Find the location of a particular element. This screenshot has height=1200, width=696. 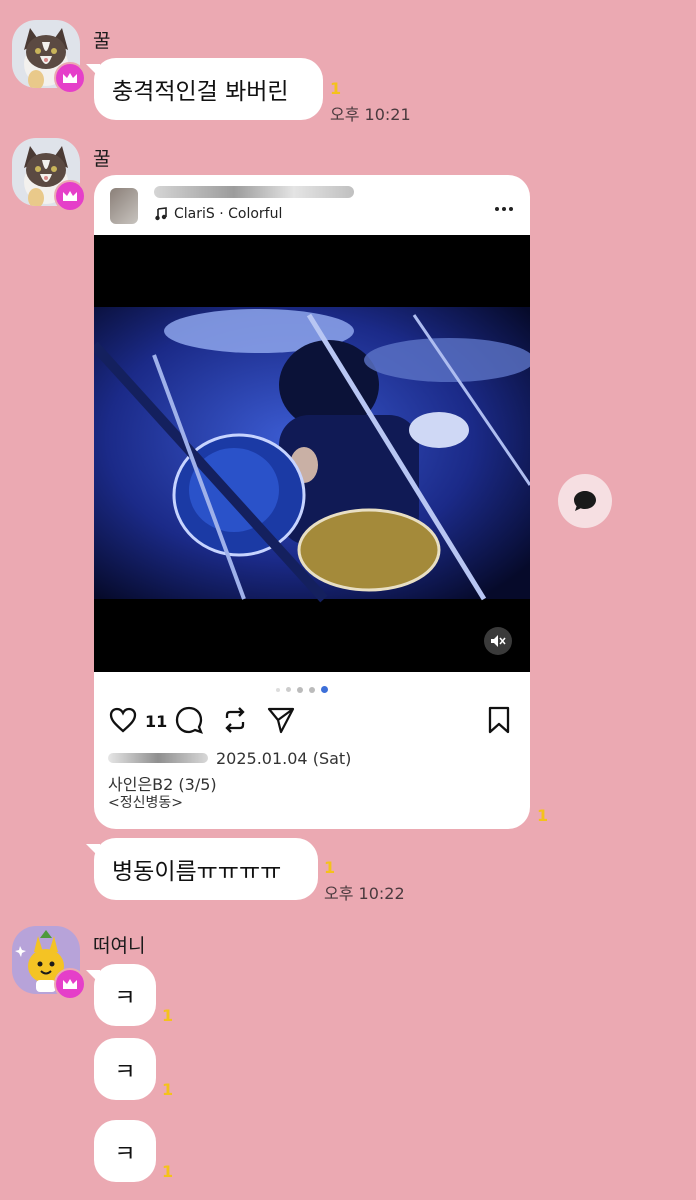

bookmark-icon is located at coordinates (499, 722).